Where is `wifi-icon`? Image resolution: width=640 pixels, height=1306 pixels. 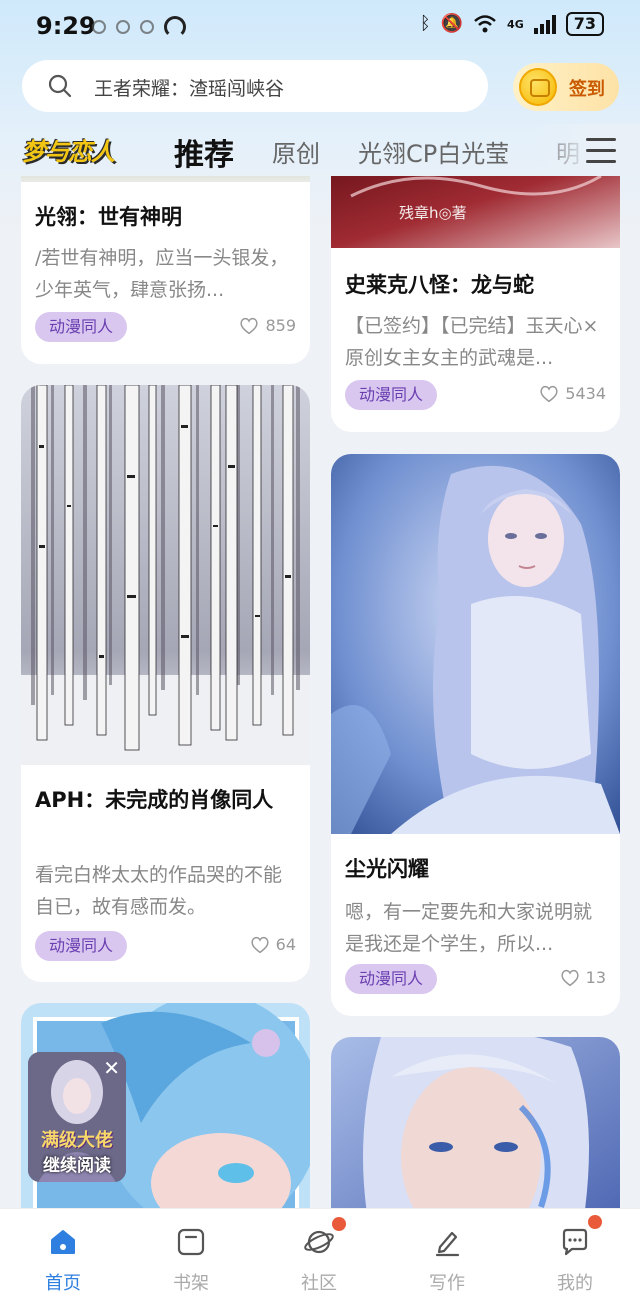
wifi-icon is located at coordinates (485, 24).